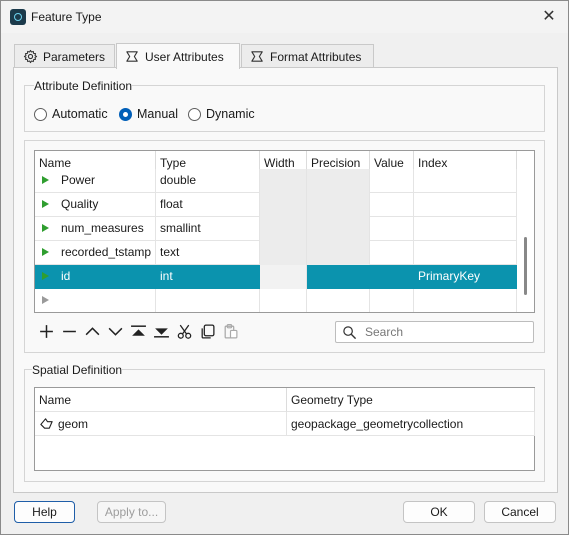  Describe the element at coordinates (30, 56) in the screenshot. I see `gear-icon` at that location.